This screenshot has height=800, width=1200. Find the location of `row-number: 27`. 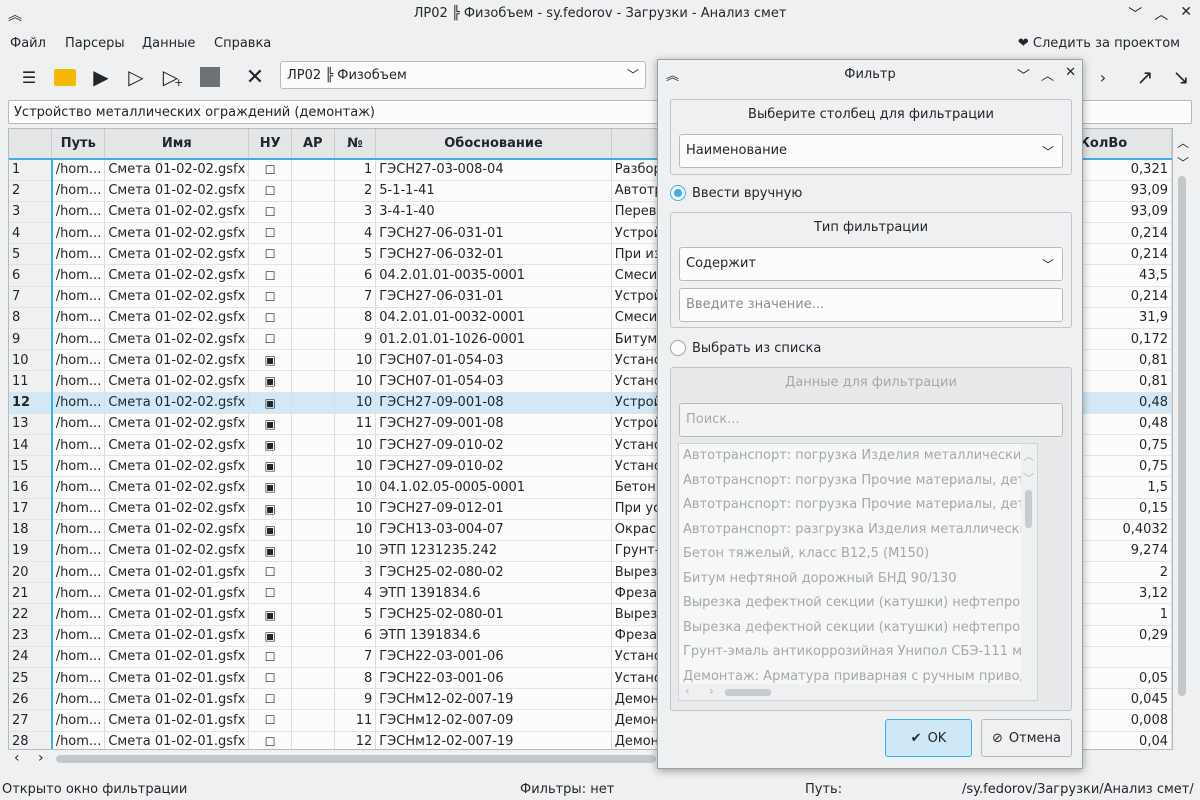

row-number: 27 is located at coordinates (31, 720).